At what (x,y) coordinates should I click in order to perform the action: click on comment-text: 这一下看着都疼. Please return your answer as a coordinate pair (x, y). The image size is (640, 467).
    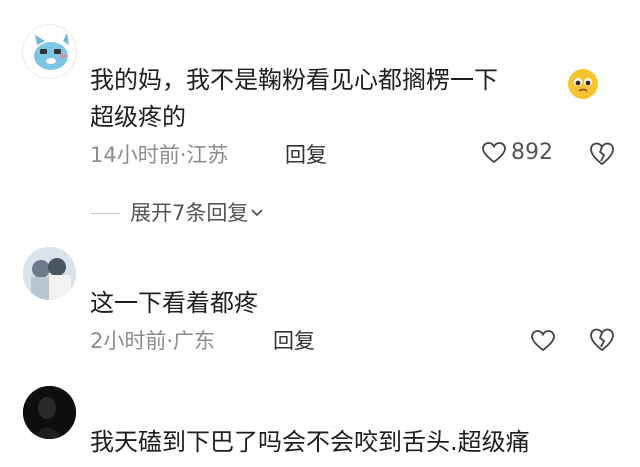
    Looking at the image, I should click on (174, 303).